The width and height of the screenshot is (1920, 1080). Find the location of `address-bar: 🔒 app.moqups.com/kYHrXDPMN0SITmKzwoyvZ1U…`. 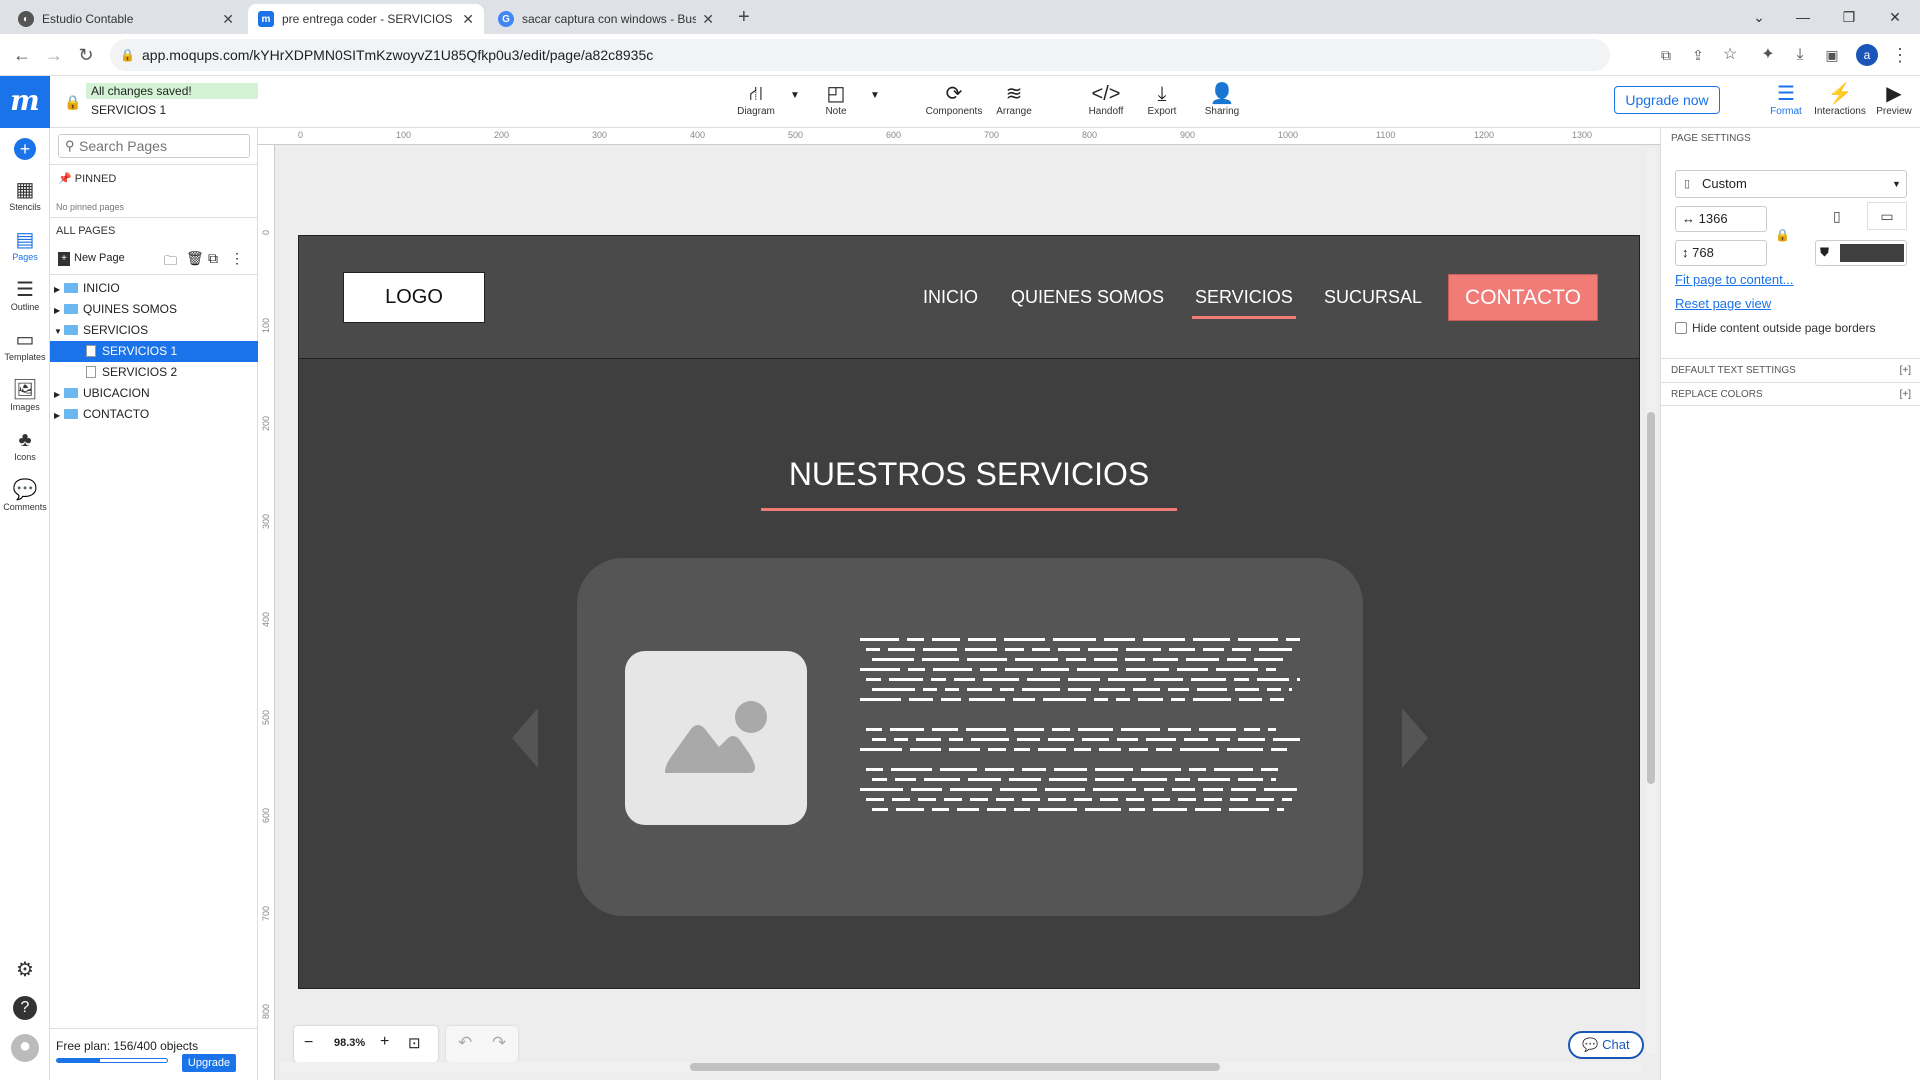

address-bar: 🔒 app.moqups.com/kYHrXDPMN0SITmKzwoyvZ1U… is located at coordinates (860, 55).